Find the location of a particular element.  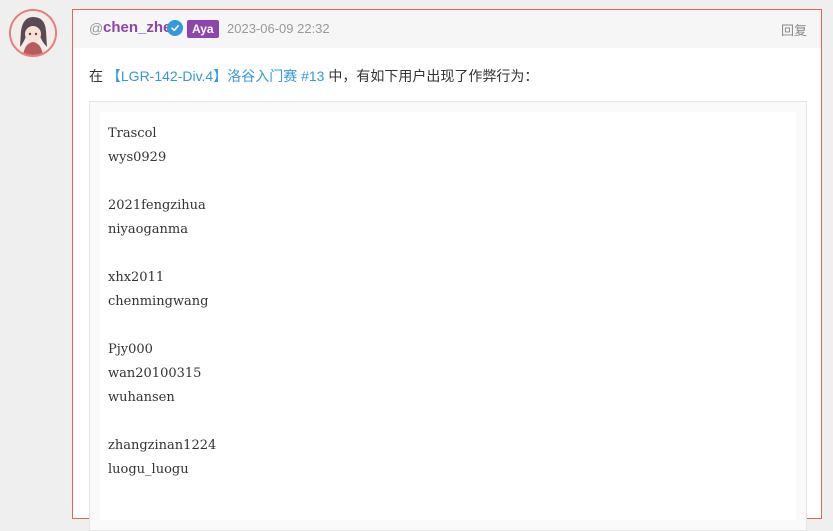

code-line: luogu_luogu is located at coordinates (148, 469).